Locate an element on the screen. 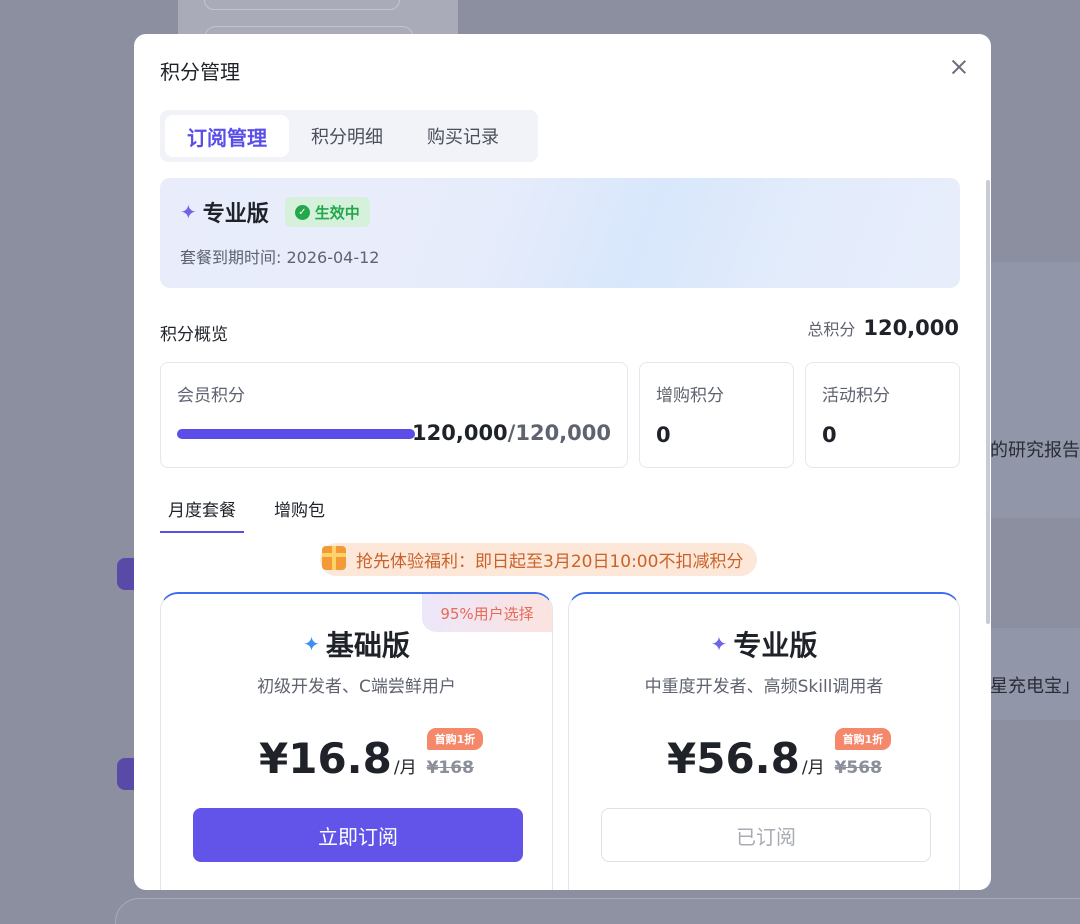 The width and height of the screenshot is (1080, 924). plan-type-tabs: 月度套餐 增购包 is located at coordinates (257, 512).